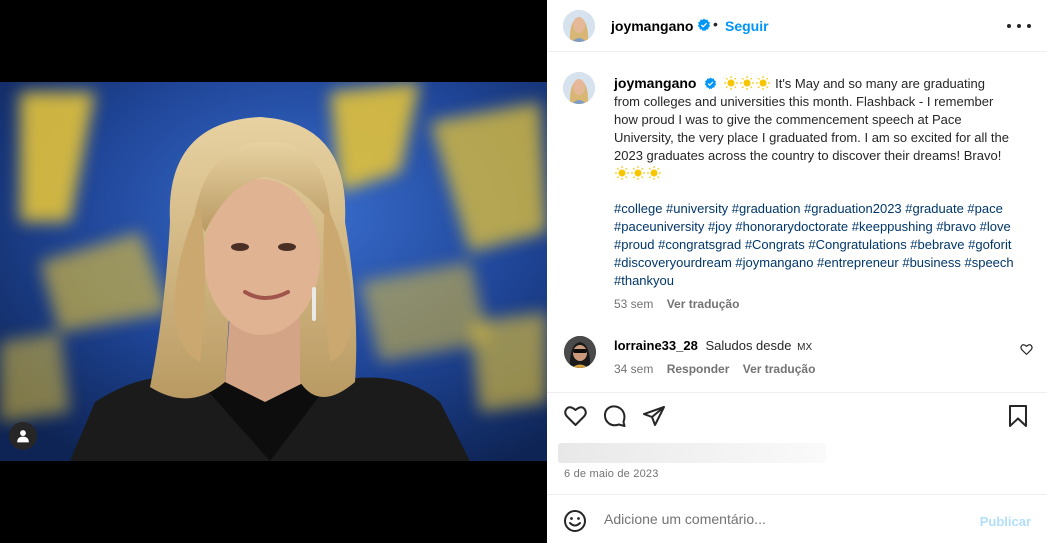  I want to click on divider, so click(797, 392).